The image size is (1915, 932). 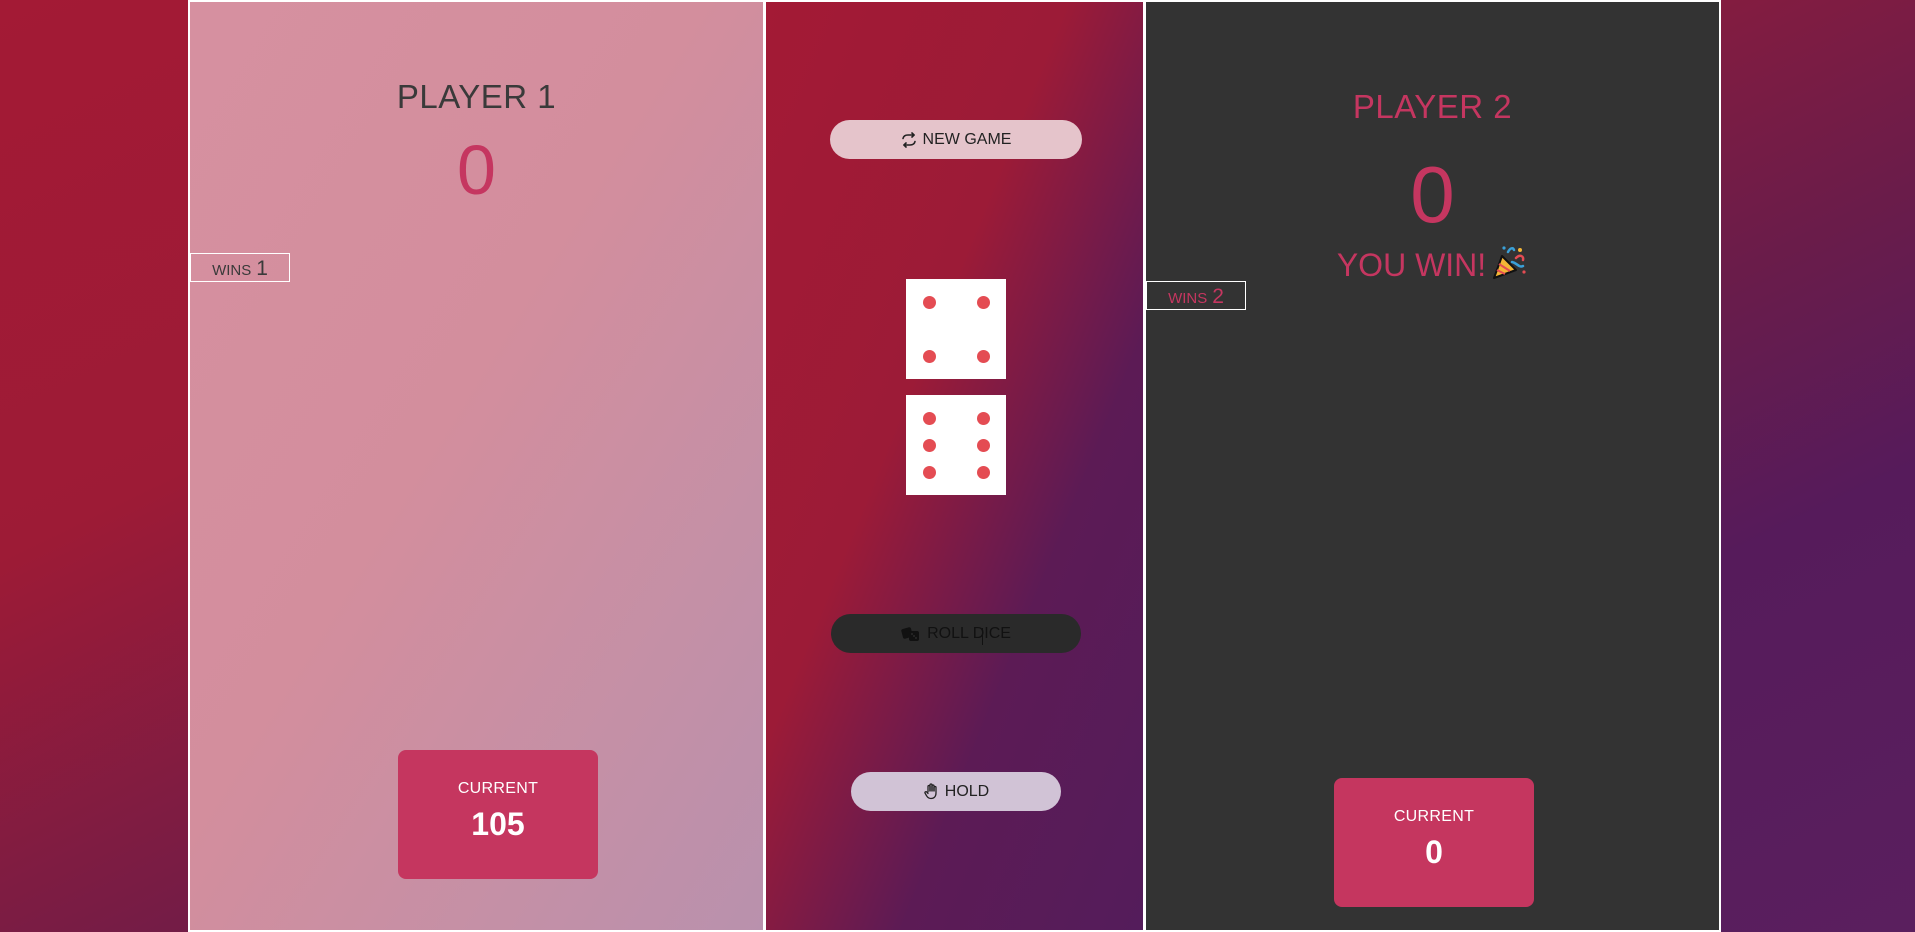 I want to click on player-2-score: 0, so click(x=1432, y=194).